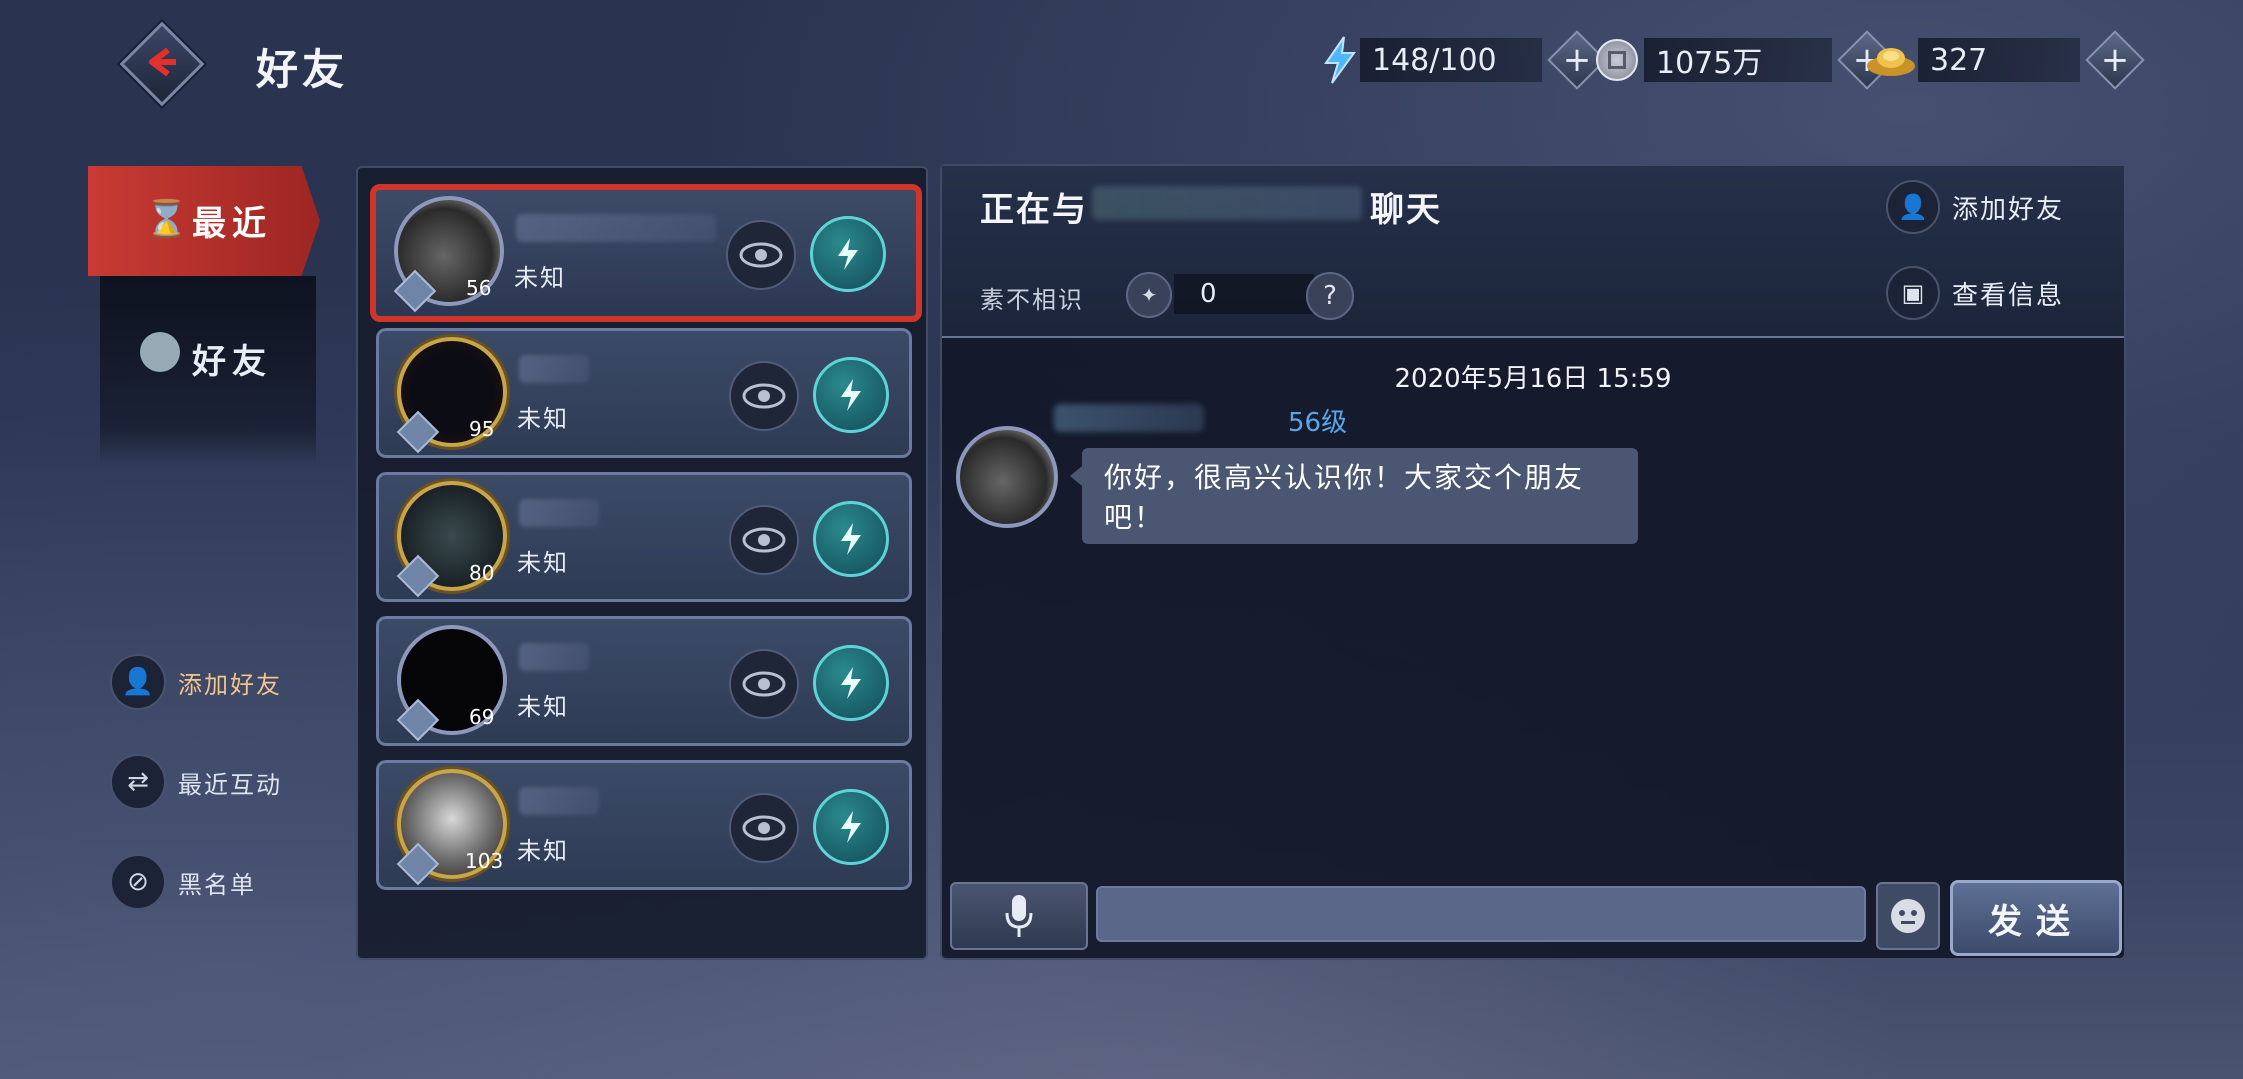 The height and width of the screenshot is (1079, 2243). What do you see at coordinates (482, 429) in the screenshot?
I see `friend-level: 95` at bounding box center [482, 429].